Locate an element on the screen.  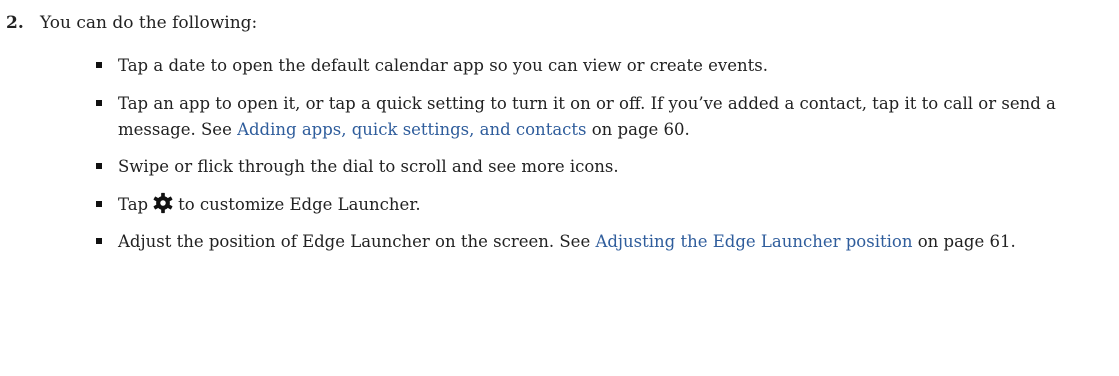
item-text-after: to customize Edge Launcher. is located at coordinates (299, 204).